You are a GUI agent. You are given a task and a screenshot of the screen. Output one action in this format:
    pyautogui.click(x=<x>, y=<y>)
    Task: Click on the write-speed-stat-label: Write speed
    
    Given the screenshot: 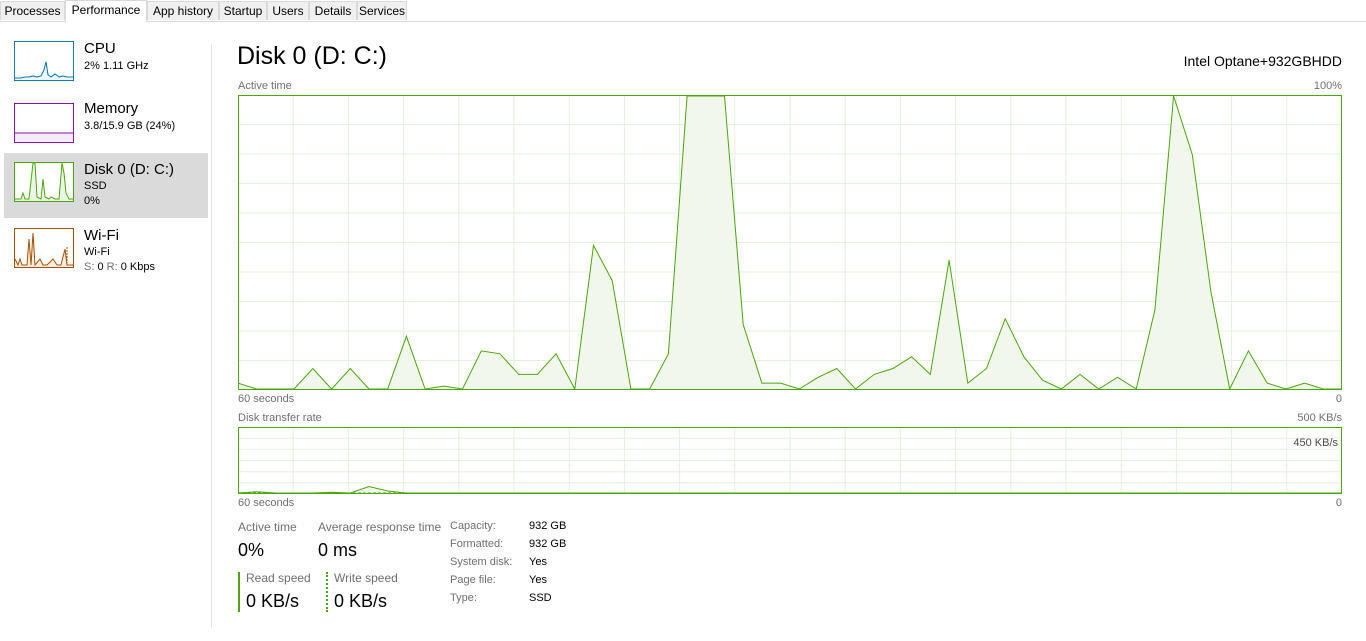 What is the action you would take?
    pyautogui.click(x=366, y=578)
    